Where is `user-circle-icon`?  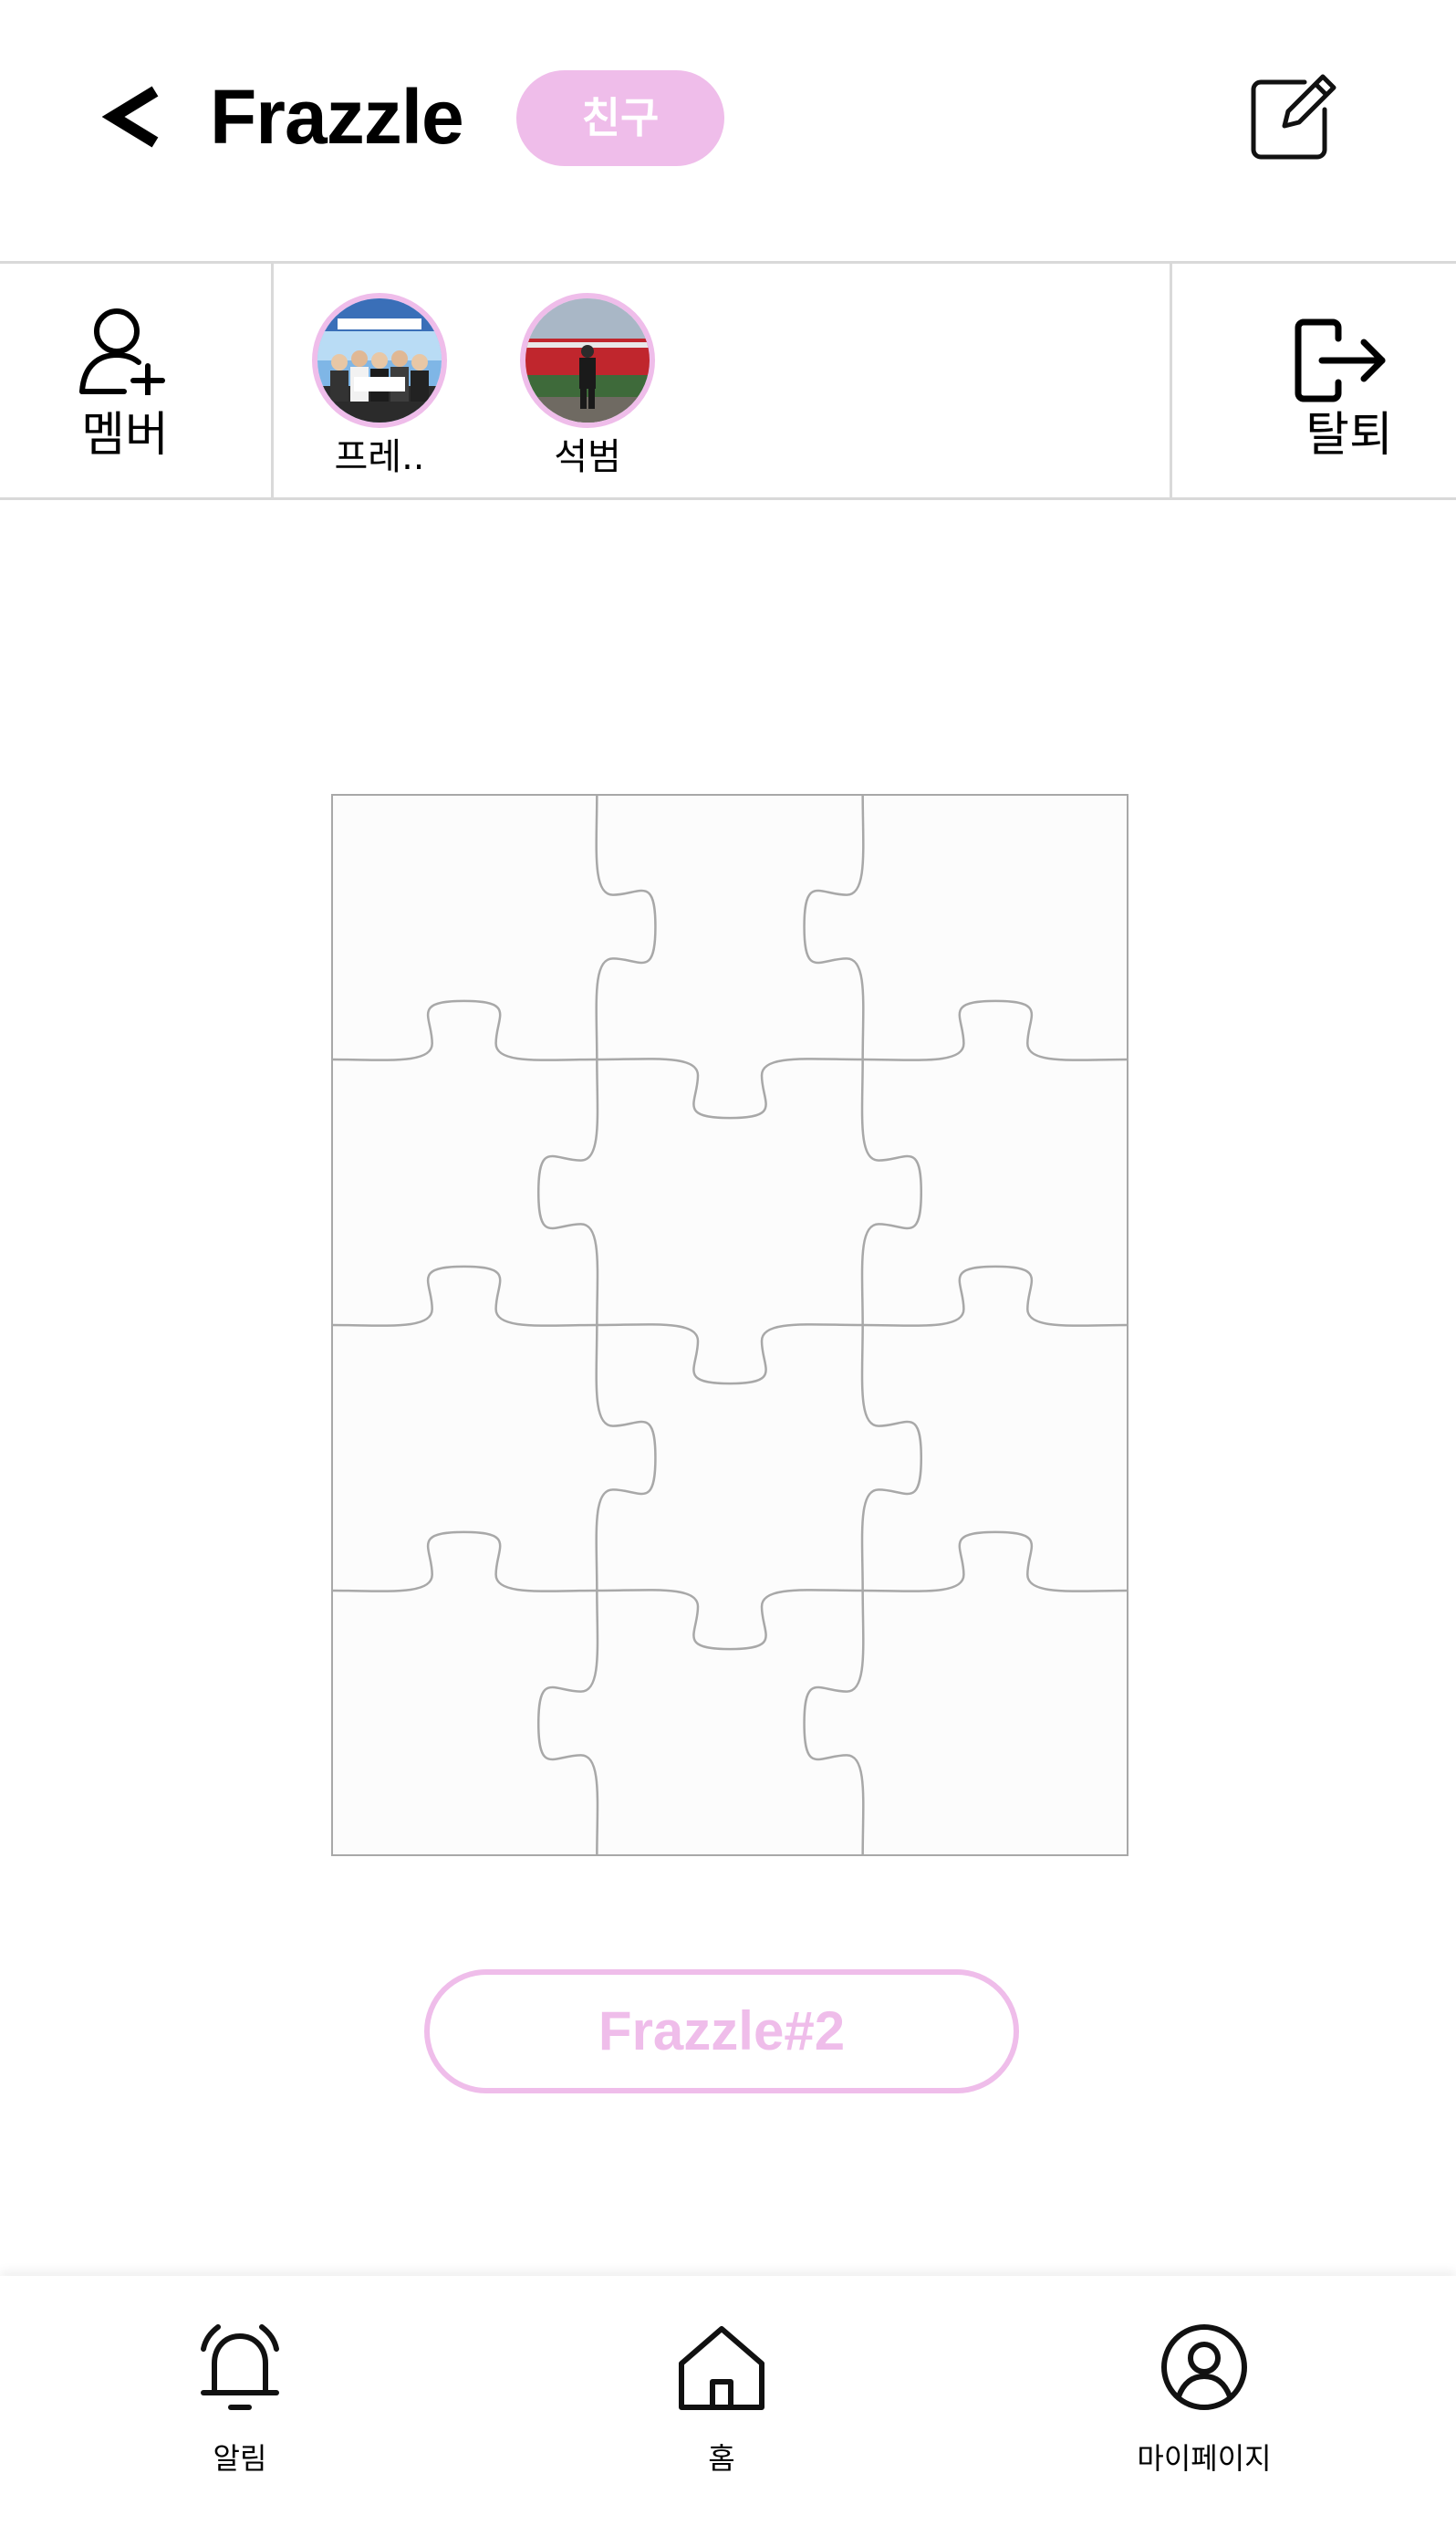
user-circle-icon is located at coordinates (1204, 2367).